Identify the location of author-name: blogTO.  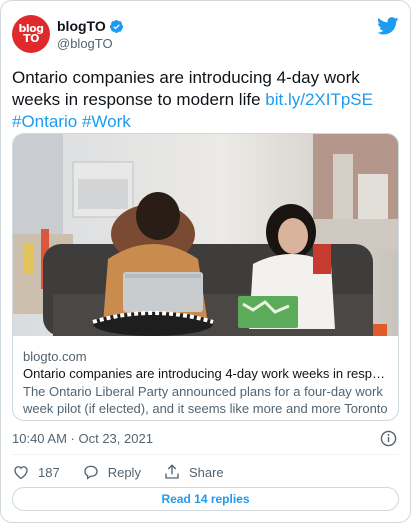
(81, 26).